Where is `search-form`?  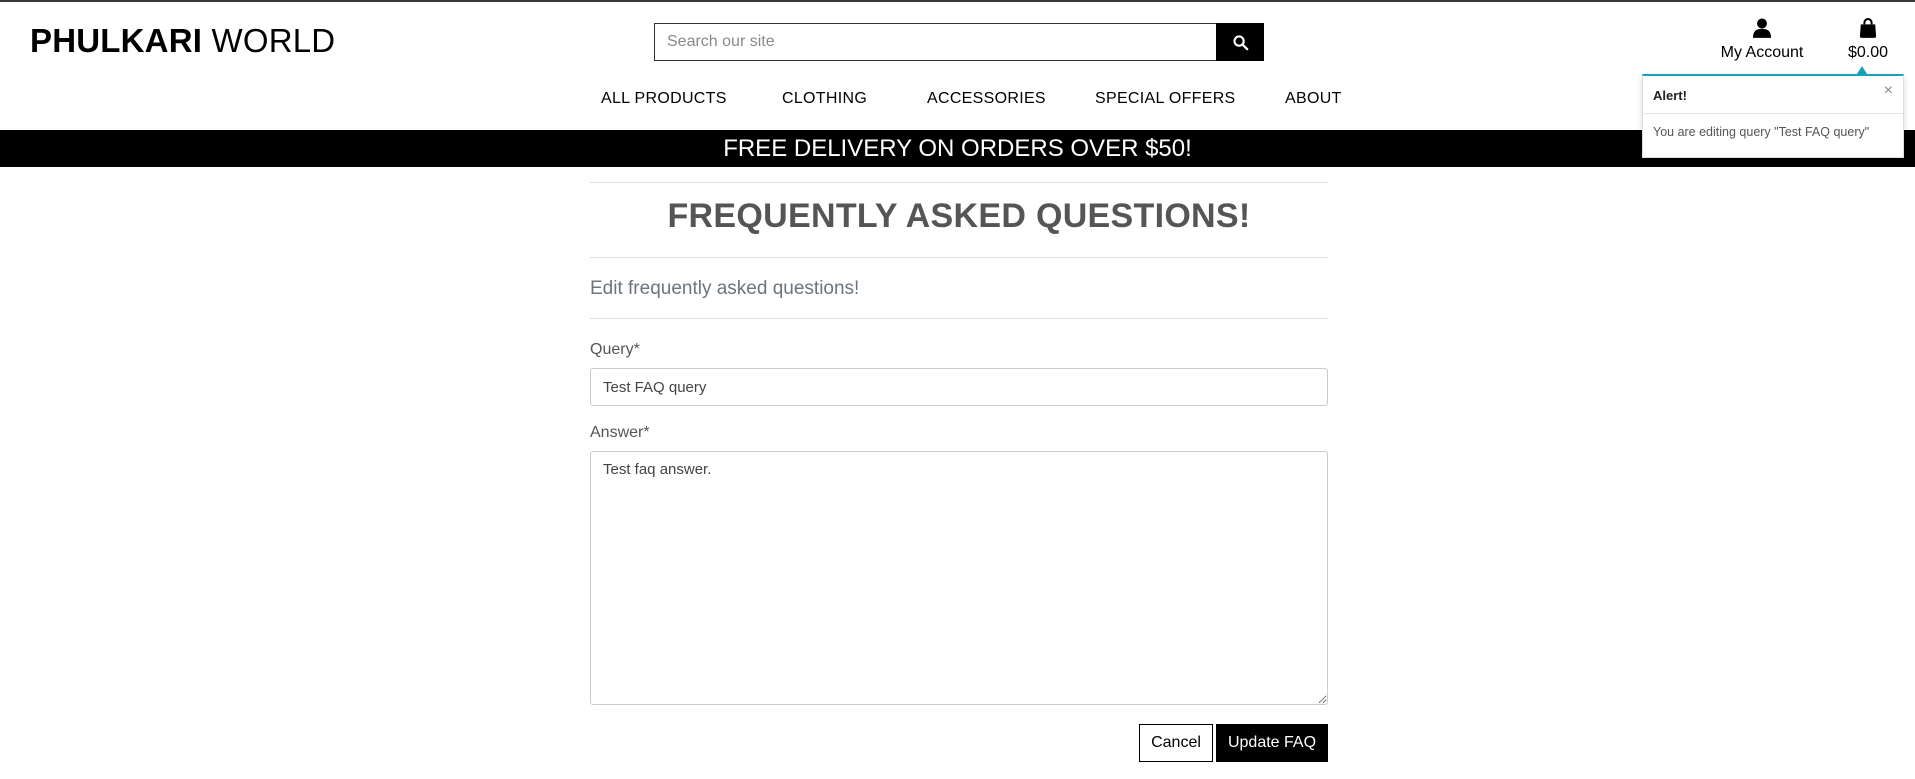 search-form is located at coordinates (959, 42).